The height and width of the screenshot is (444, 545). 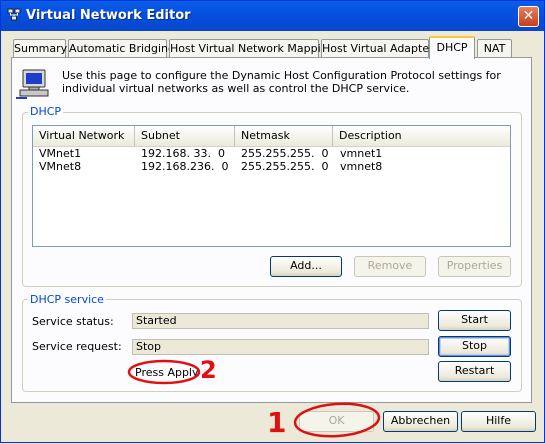 I want to click on remove-button: Remove, so click(x=390, y=266).